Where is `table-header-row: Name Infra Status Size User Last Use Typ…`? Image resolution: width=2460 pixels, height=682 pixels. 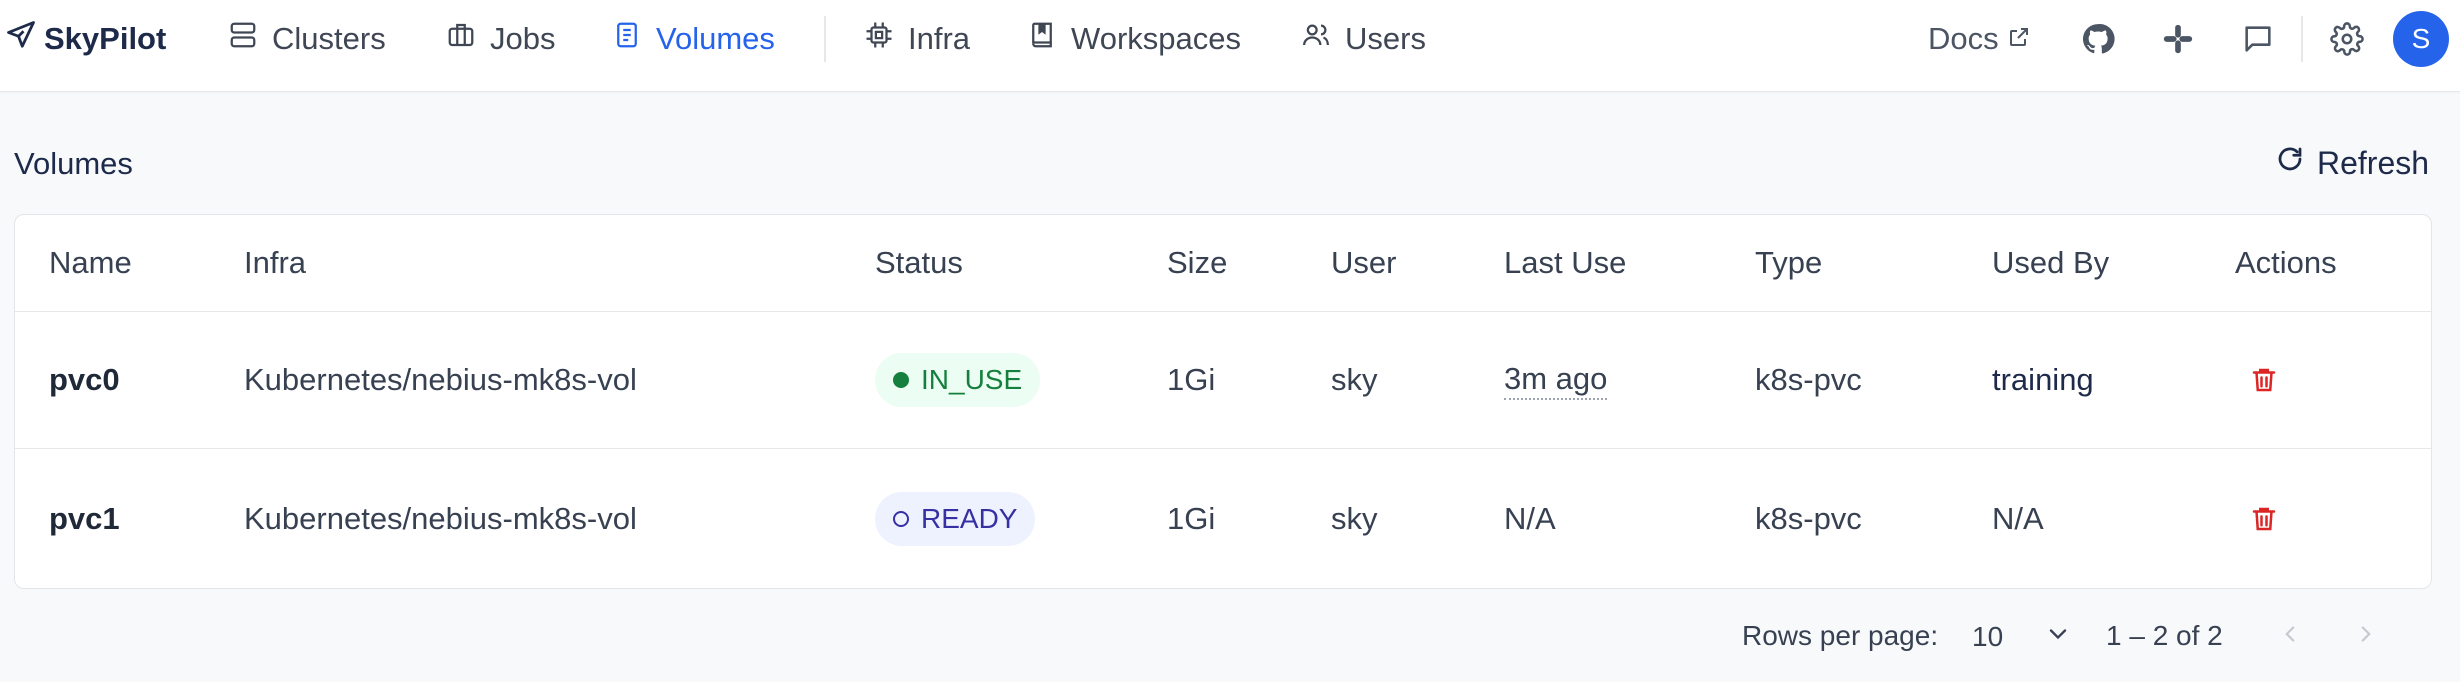
table-header-row: Name Infra Status Size User Last Use Typ… is located at coordinates (1223, 263).